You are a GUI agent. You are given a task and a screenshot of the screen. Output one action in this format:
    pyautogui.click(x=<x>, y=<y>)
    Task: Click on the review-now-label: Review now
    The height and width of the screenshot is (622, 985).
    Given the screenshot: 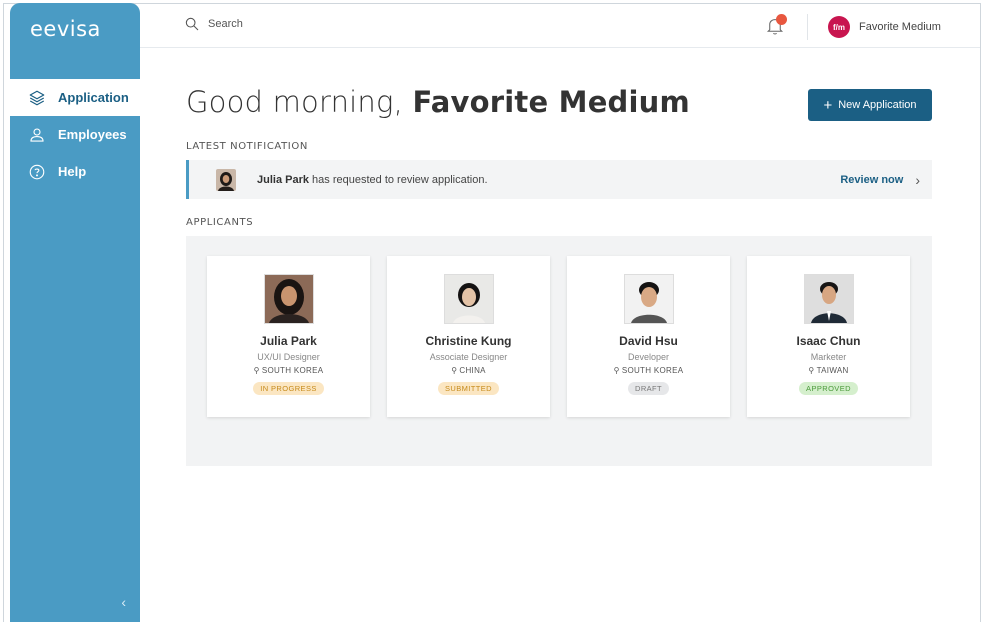 What is the action you would take?
    pyautogui.click(x=872, y=180)
    